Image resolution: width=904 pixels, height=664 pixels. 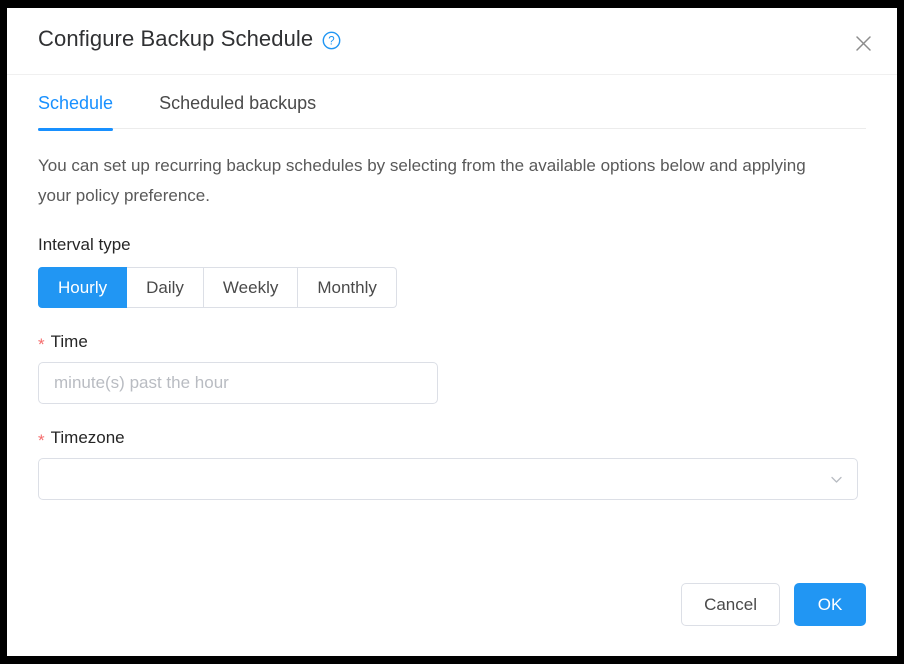 I want to click on interval-option-monthly: Monthly, so click(x=347, y=287).